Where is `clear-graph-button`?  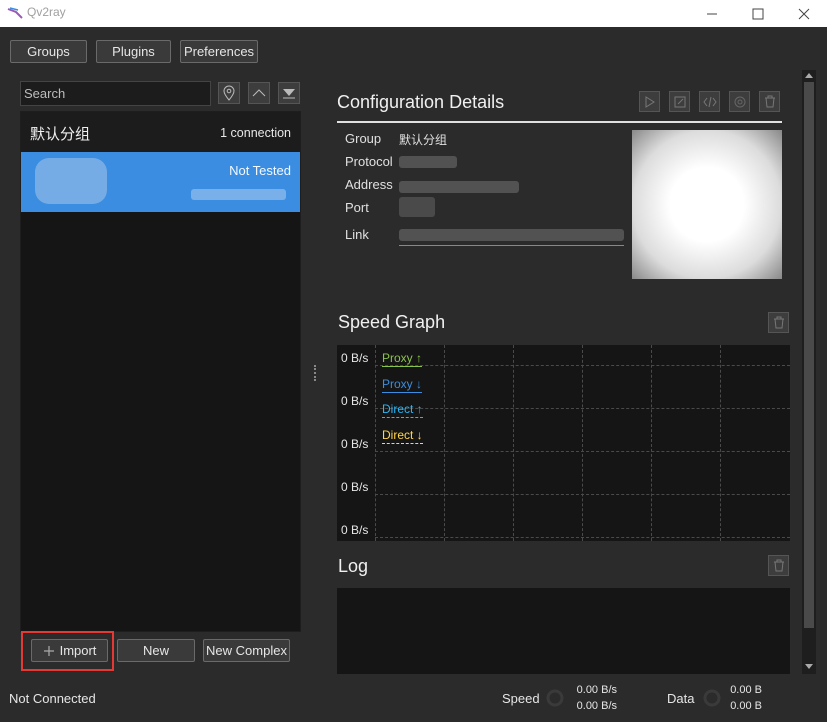
clear-graph-button is located at coordinates (778, 322).